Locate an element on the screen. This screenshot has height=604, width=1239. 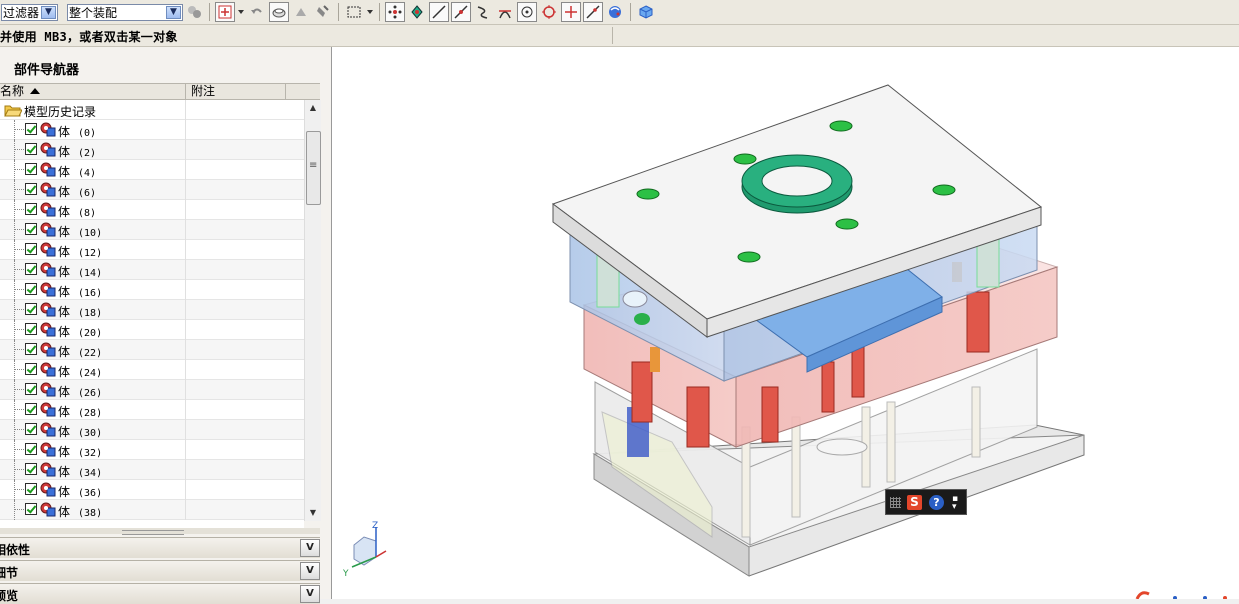
tree-row: 体 (0) is located at coordinates (152, 130).